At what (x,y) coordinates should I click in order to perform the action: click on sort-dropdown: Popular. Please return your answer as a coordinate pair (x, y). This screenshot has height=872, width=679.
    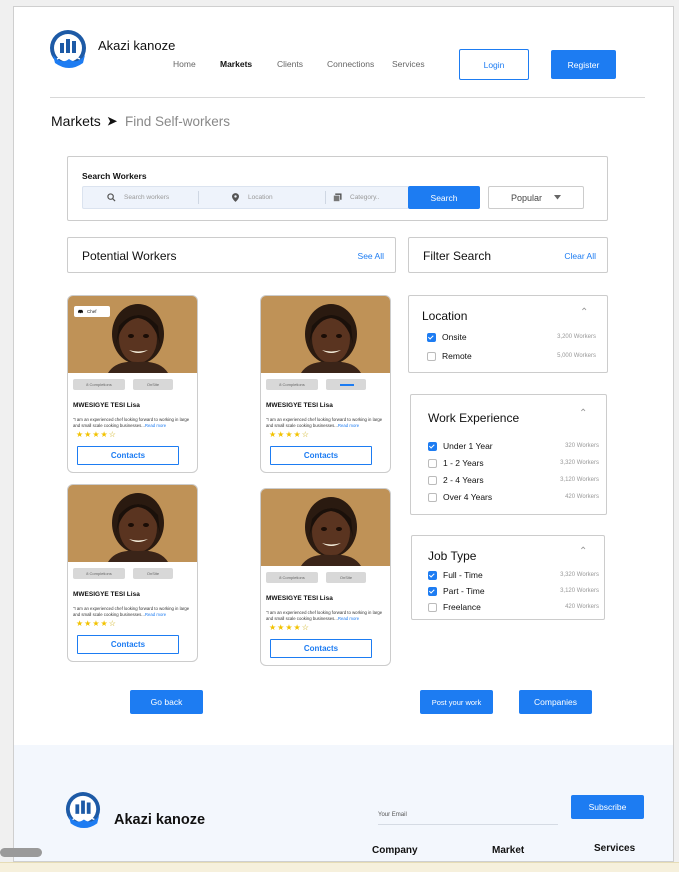
    Looking at the image, I should click on (536, 197).